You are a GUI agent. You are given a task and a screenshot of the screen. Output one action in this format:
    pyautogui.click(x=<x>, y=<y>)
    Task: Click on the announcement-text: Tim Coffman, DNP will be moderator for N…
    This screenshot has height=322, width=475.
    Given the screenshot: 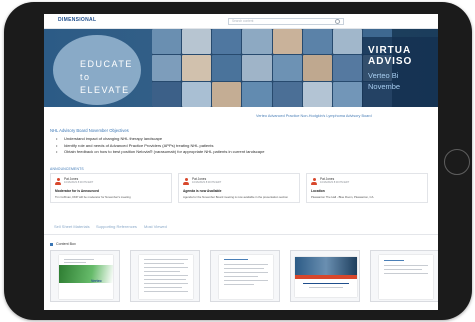 What is the action you would take?
    pyautogui.click(x=93, y=197)
    